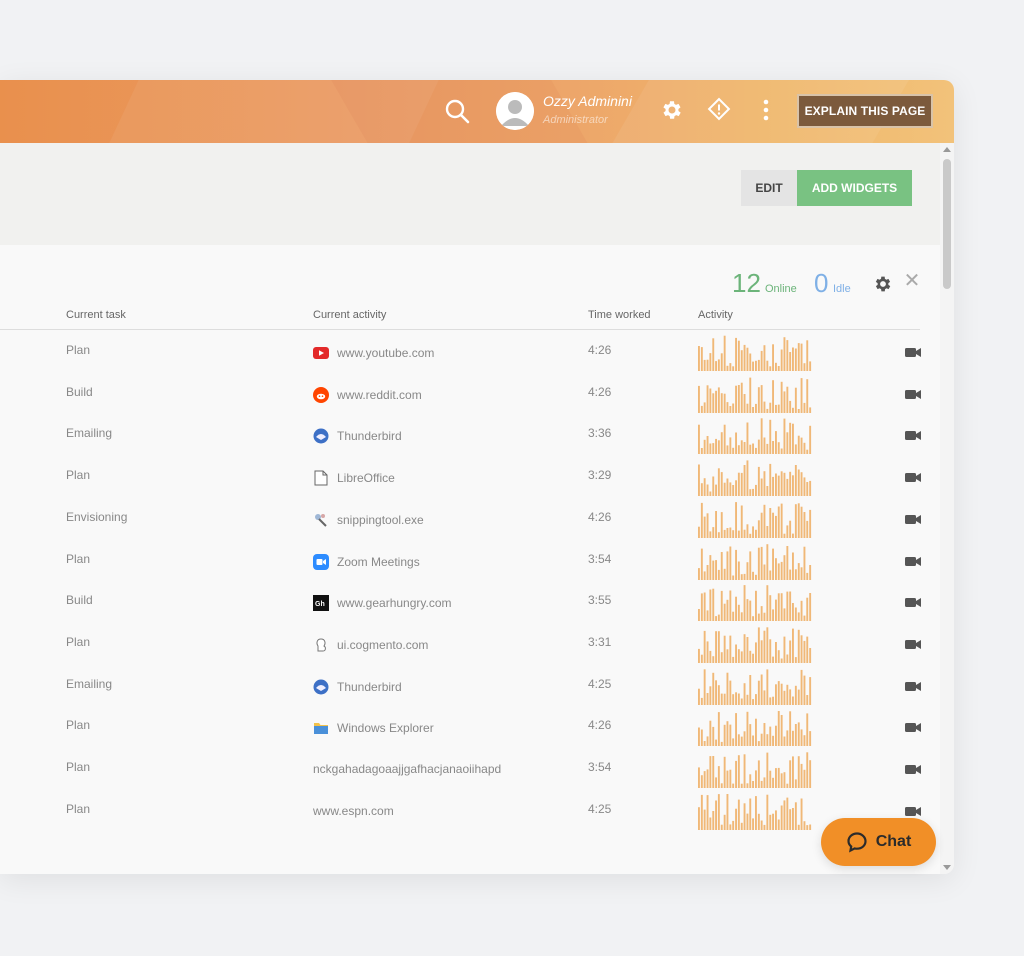  I want to click on panel-close-icon: ✕, so click(912, 281).